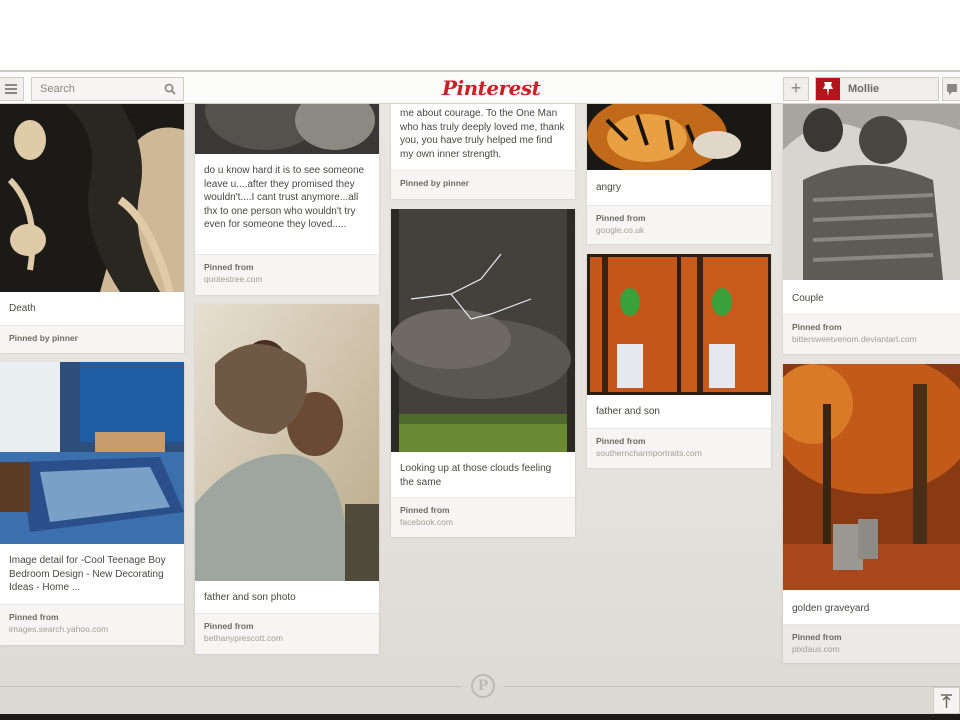 The width and height of the screenshot is (960, 720). What do you see at coordinates (609, 187) in the screenshot?
I see `pin-description: angry` at bounding box center [609, 187].